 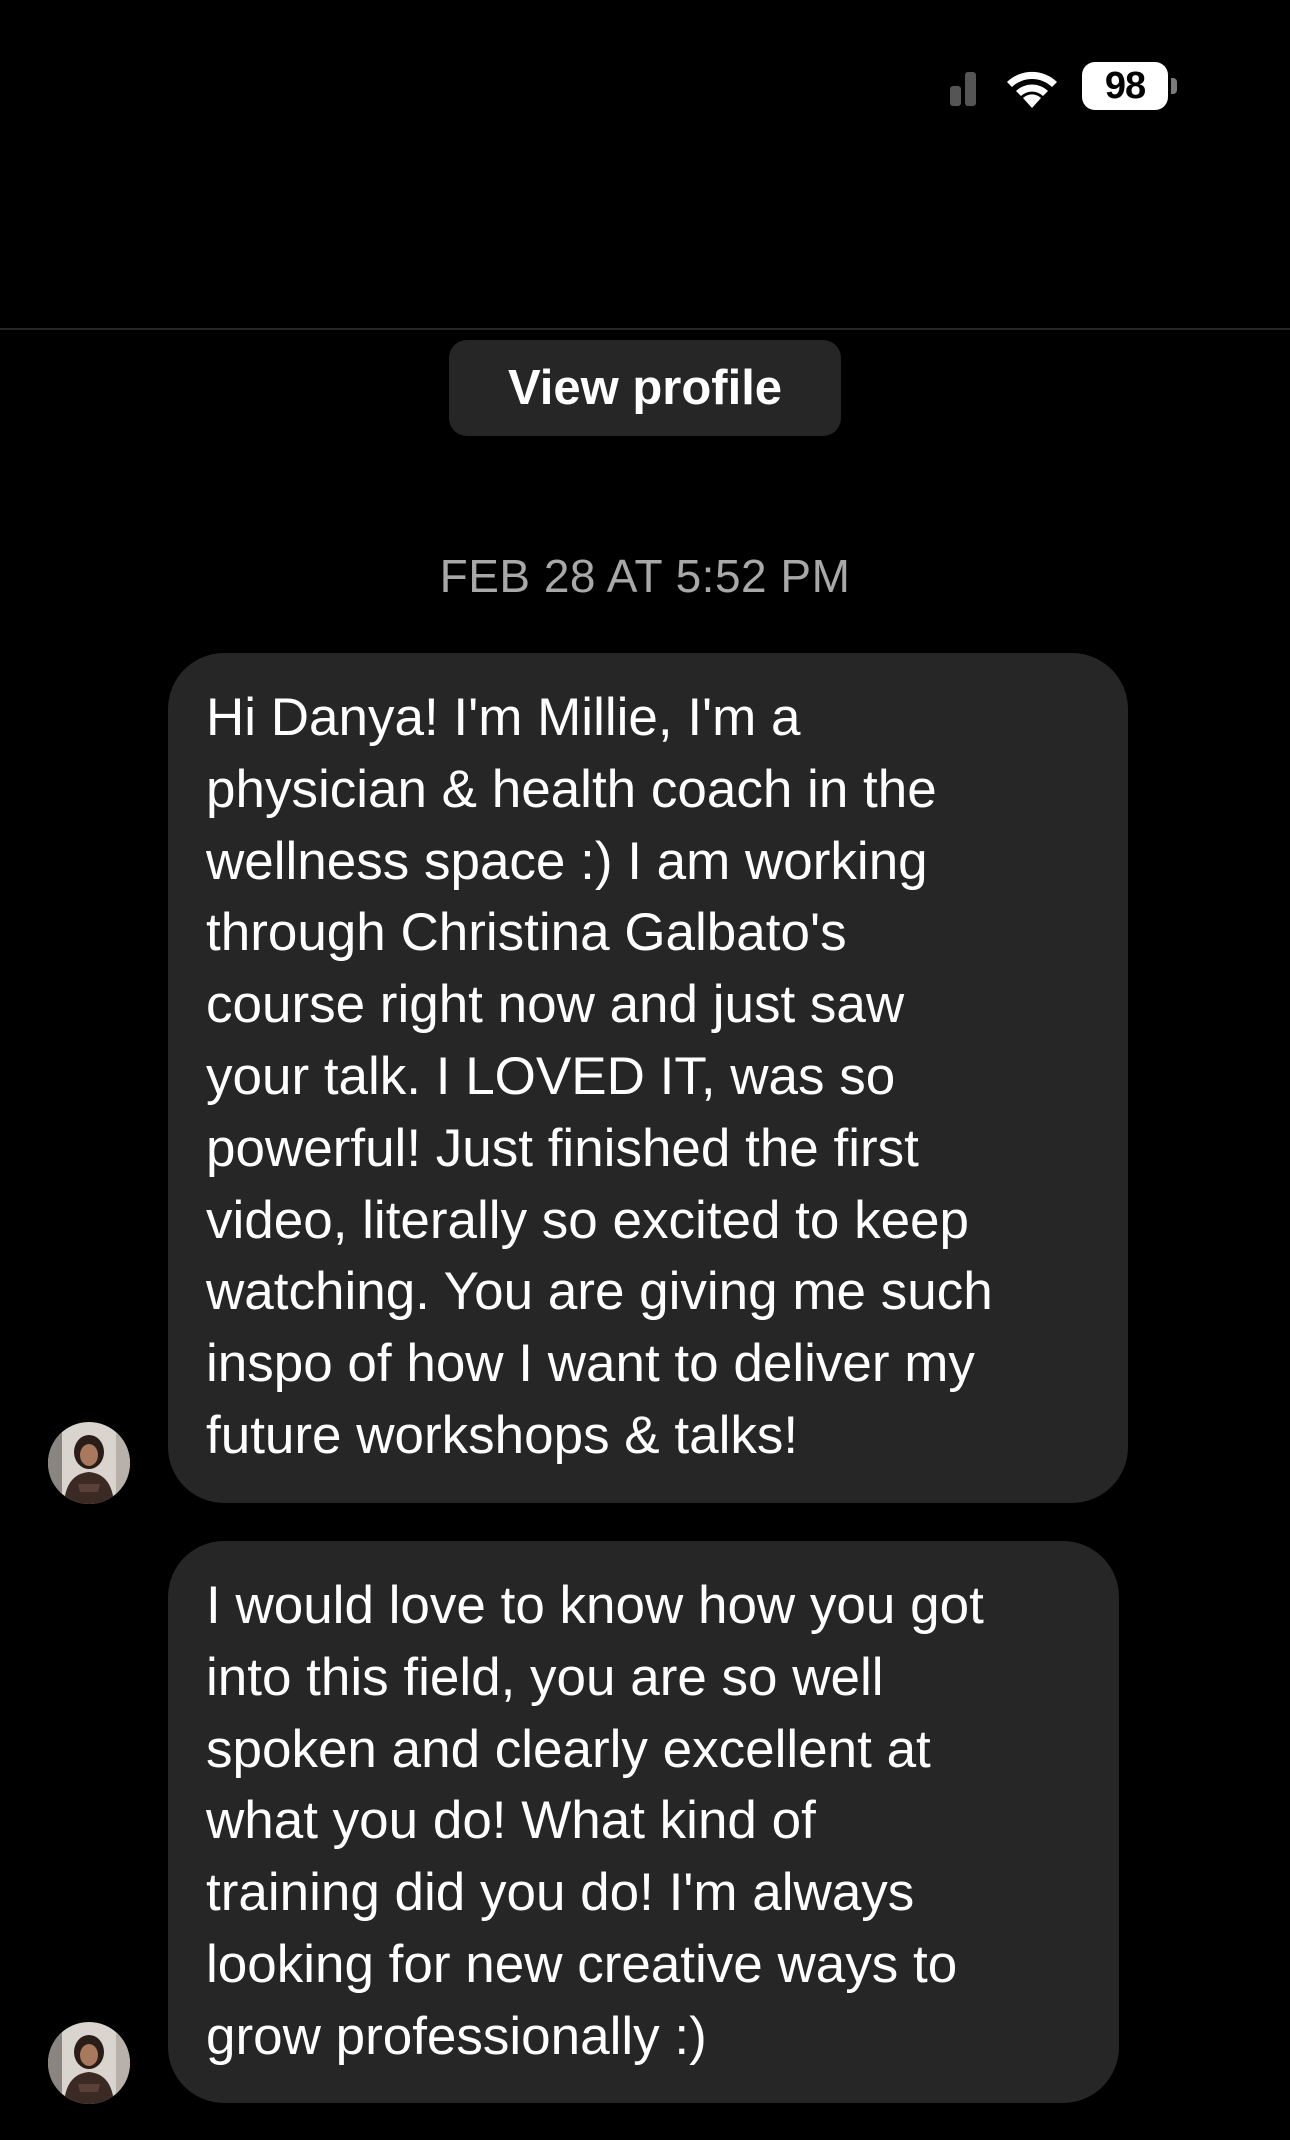 I want to click on battery-icon: 98, so click(x=1130, y=86).